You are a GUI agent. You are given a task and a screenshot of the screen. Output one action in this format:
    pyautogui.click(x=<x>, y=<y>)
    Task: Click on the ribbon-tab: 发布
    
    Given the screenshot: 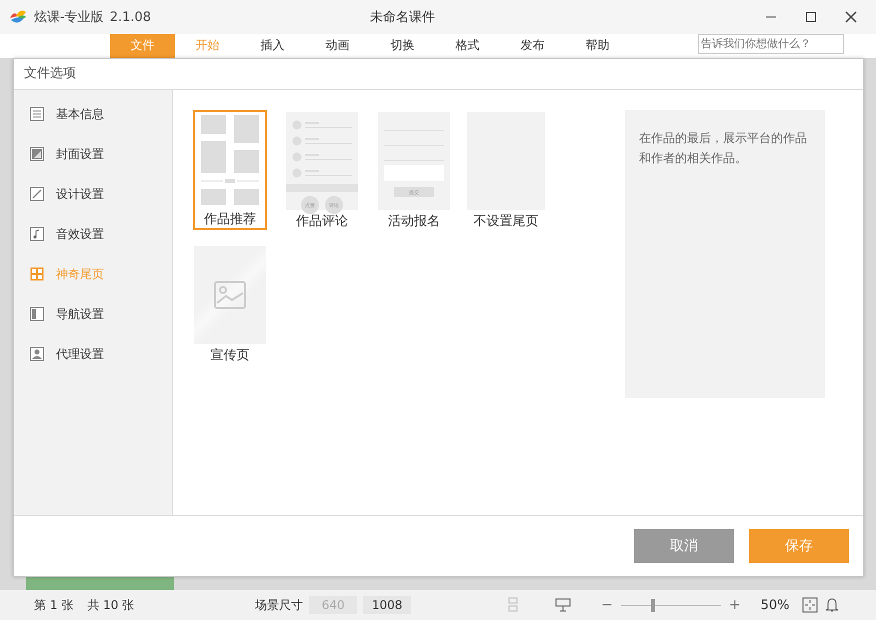 What is the action you would take?
    pyautogui.click(x=532, y=46)
    